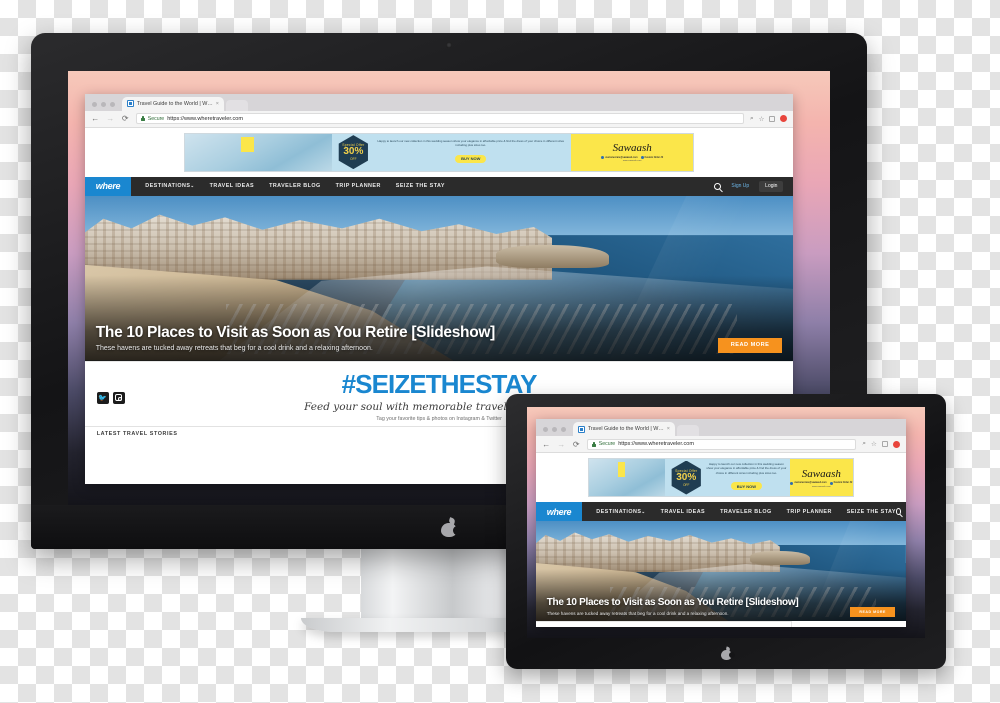 Image resolution: width=1000 pixels, height=703 pixels. I want to click on ad-site-url: www.sawaash.com, so click(632, 161).